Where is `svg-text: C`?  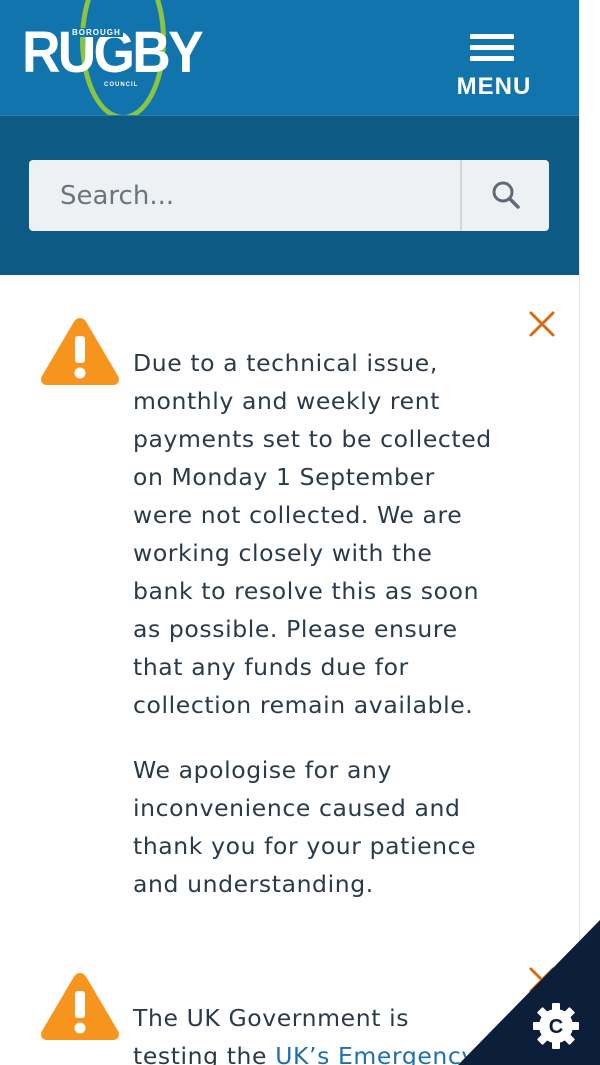
svg-text: C is located at coordinates (556, 1027).